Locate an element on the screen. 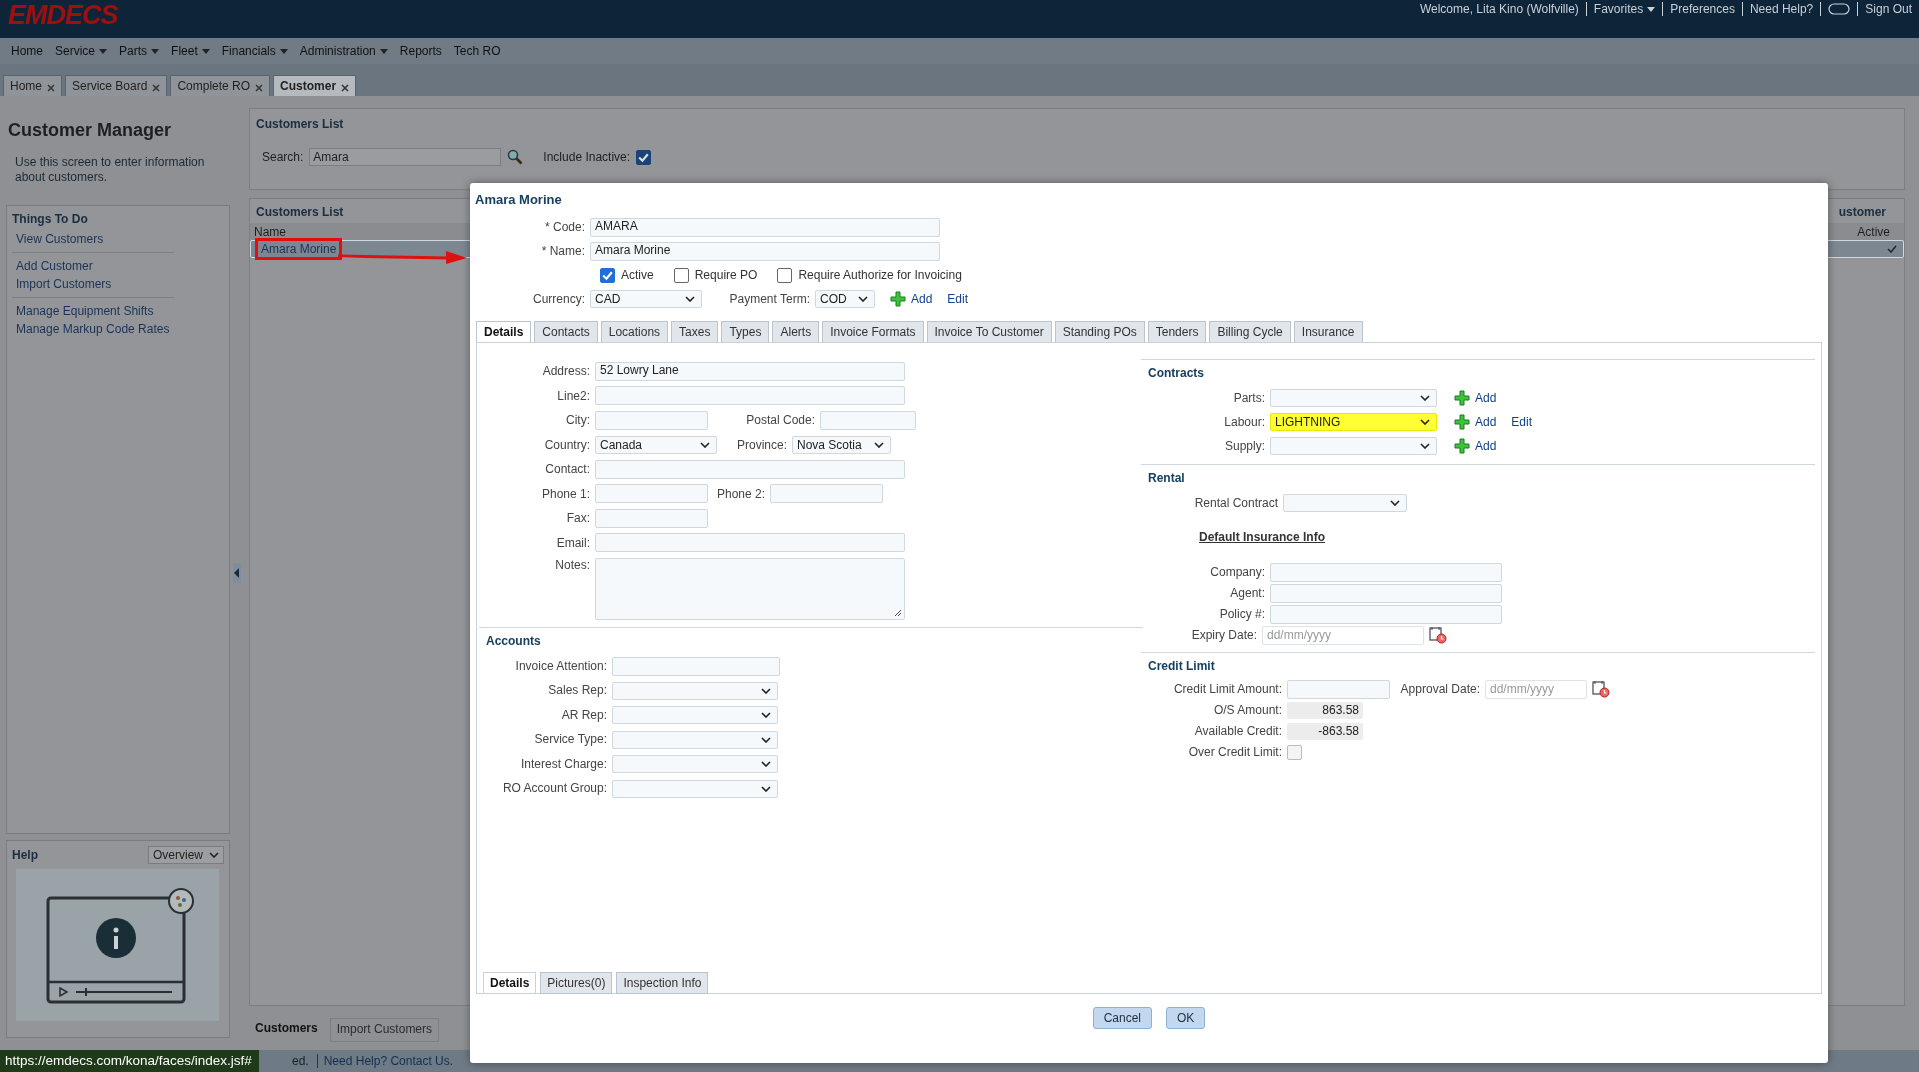 Image resolution: width=1919 pixels, height=1072 pixels. task-link: Manage Markup Code Rates is located at coordinates (95, 329).